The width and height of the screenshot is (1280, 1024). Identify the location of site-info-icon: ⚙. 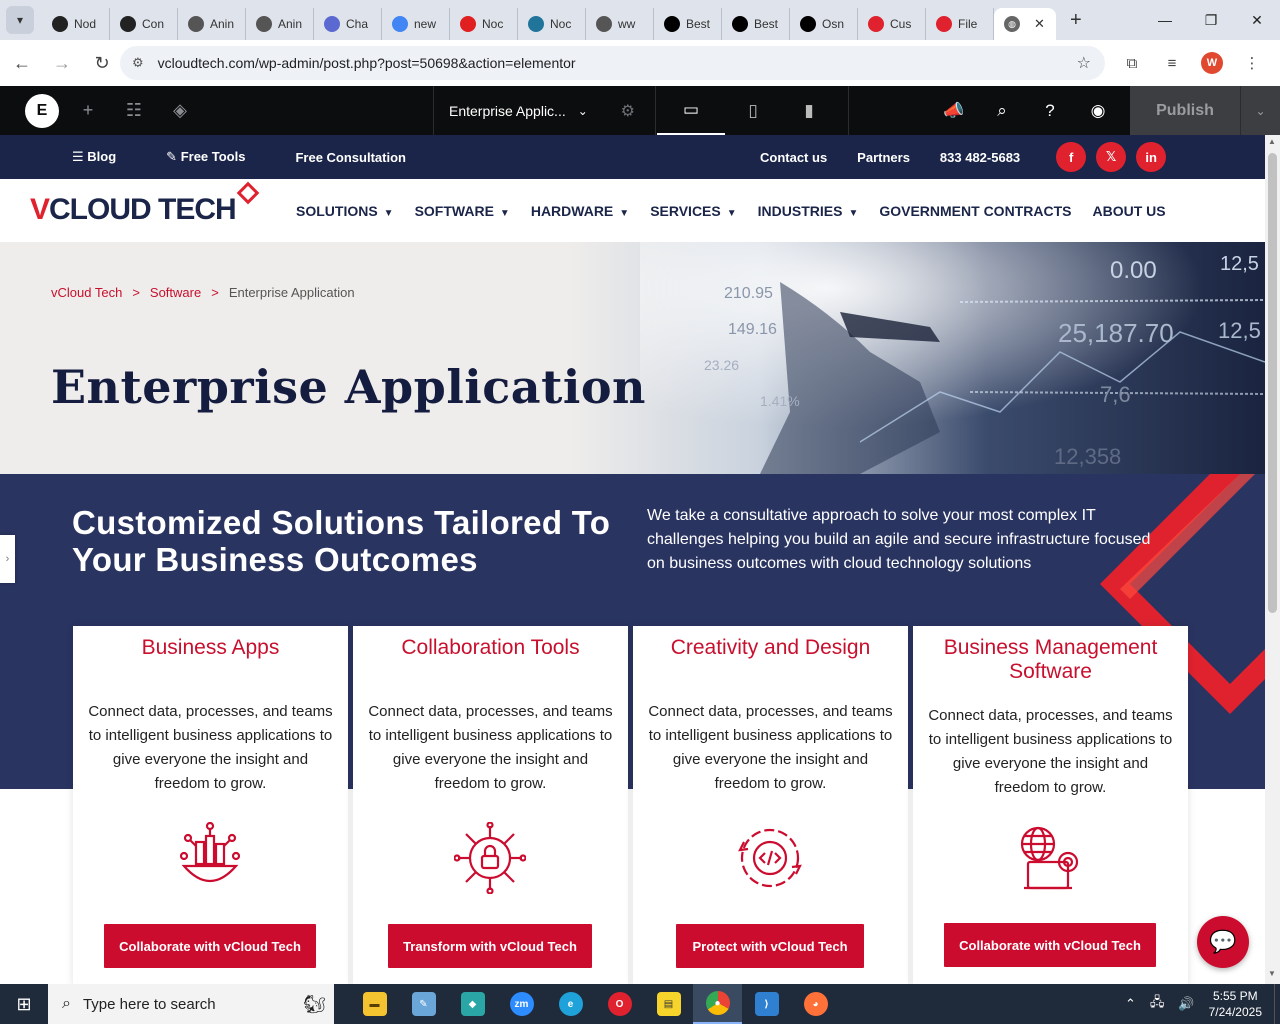
(138, 63).